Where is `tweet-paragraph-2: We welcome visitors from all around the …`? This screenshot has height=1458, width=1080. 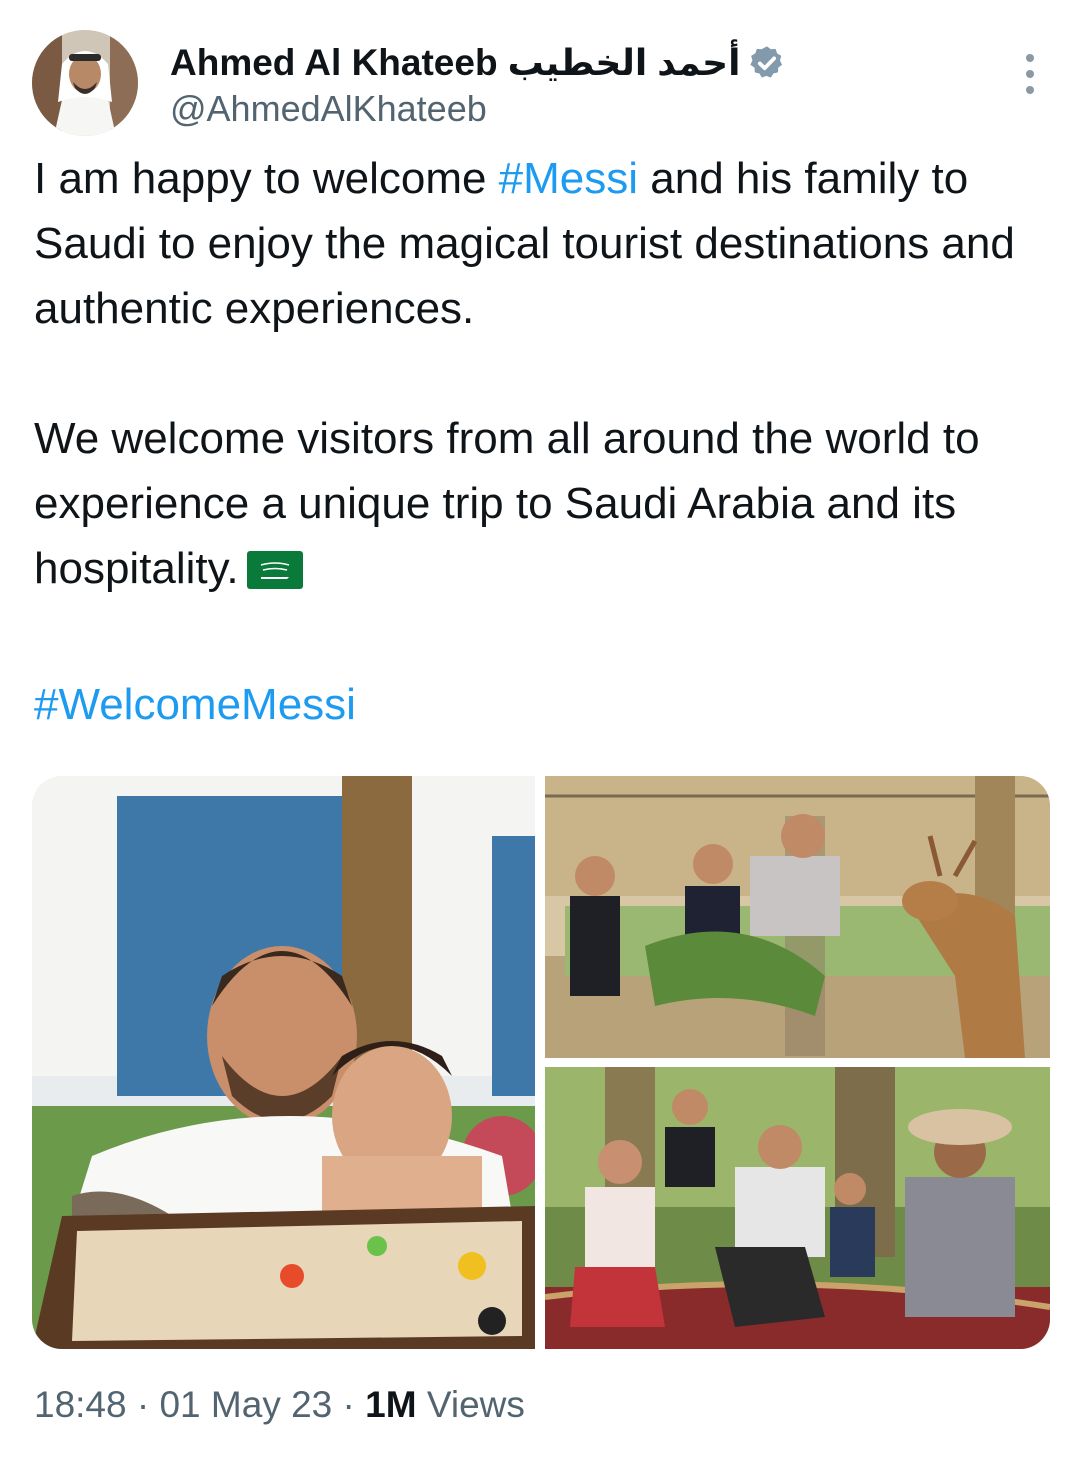
tweet-paragraph-2: We welcome visitors from all around the … is located at coordinates (539, 506).